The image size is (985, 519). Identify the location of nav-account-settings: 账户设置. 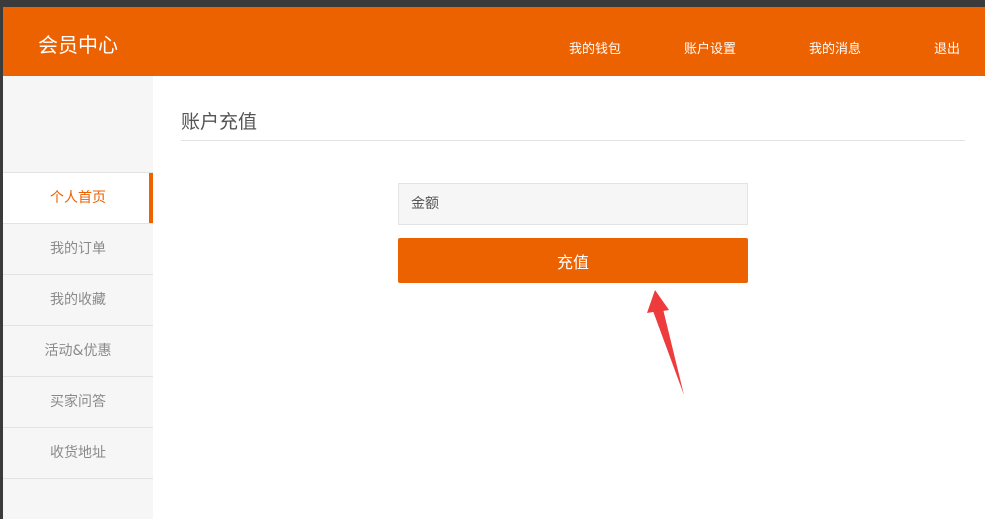
(710, 47).